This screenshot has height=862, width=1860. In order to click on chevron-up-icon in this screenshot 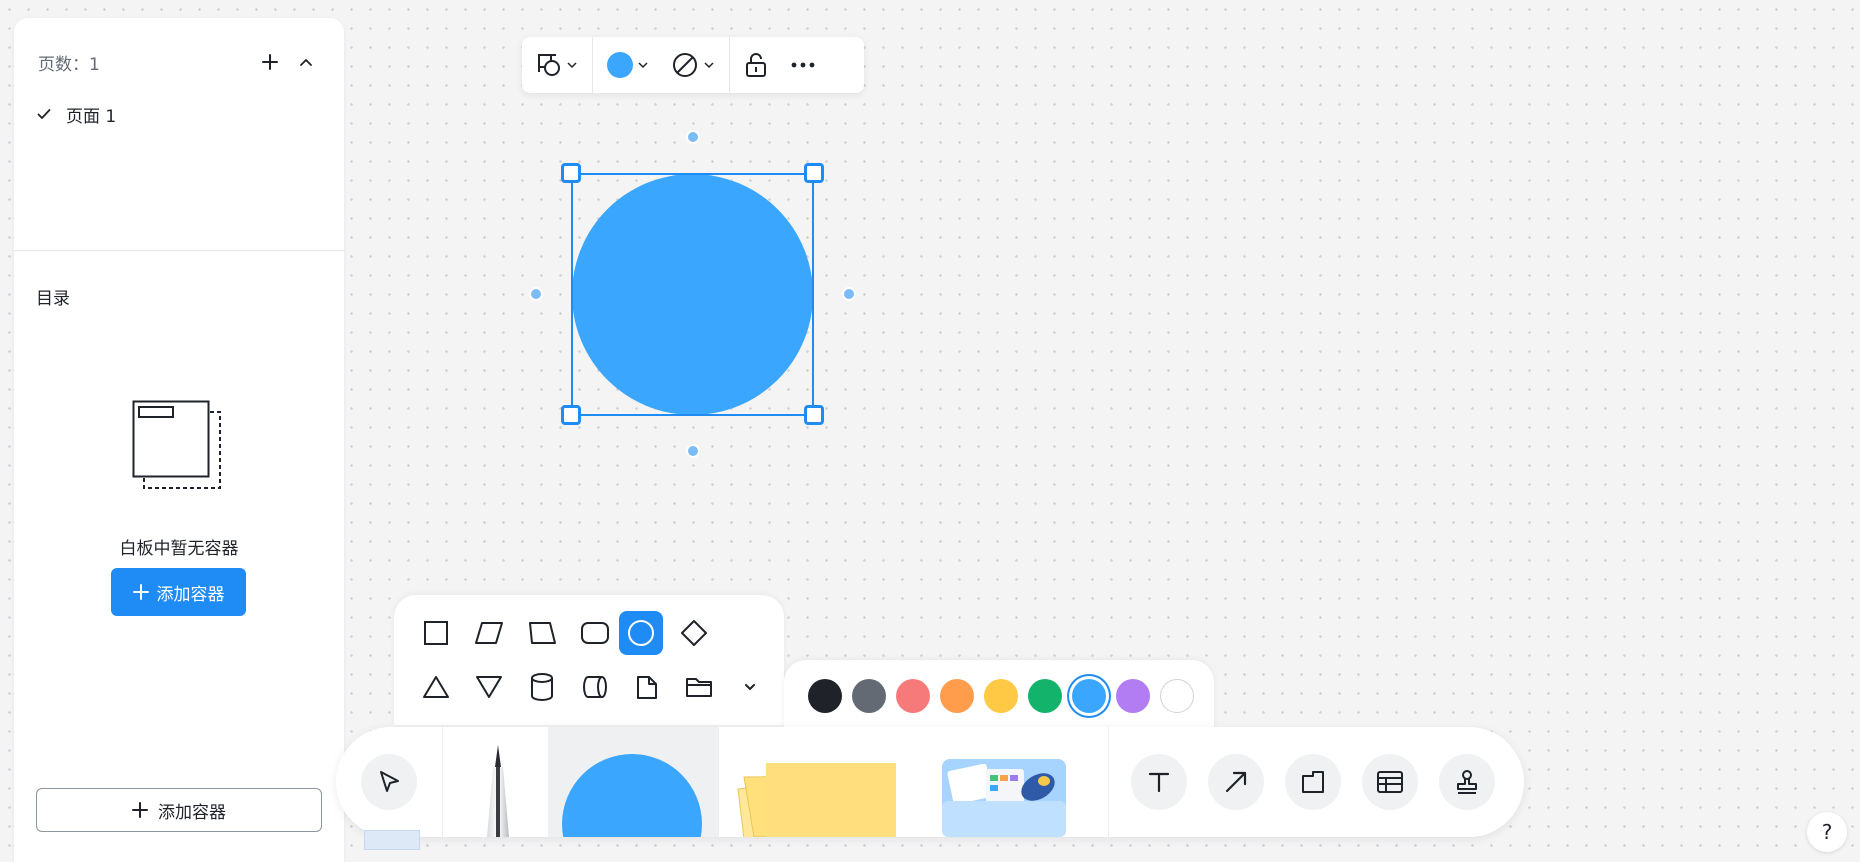, I will do `click(306, 62)`.